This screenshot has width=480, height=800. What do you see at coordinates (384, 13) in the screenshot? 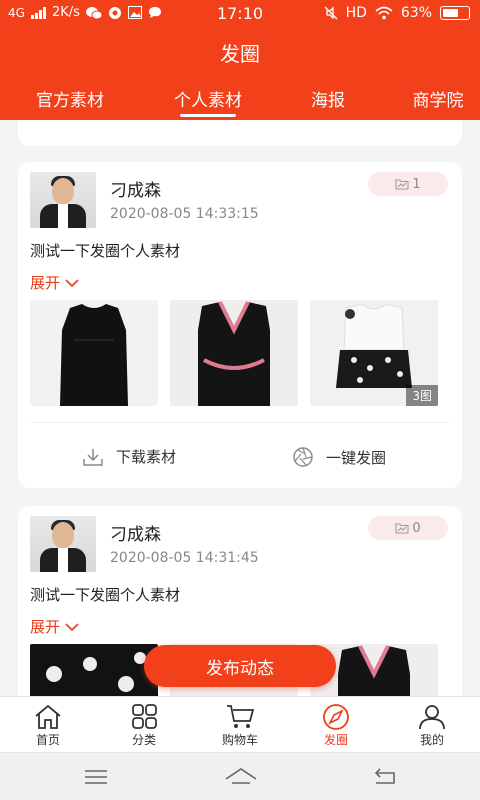
I see `wifi-icon` at bounding box center [384, 13].